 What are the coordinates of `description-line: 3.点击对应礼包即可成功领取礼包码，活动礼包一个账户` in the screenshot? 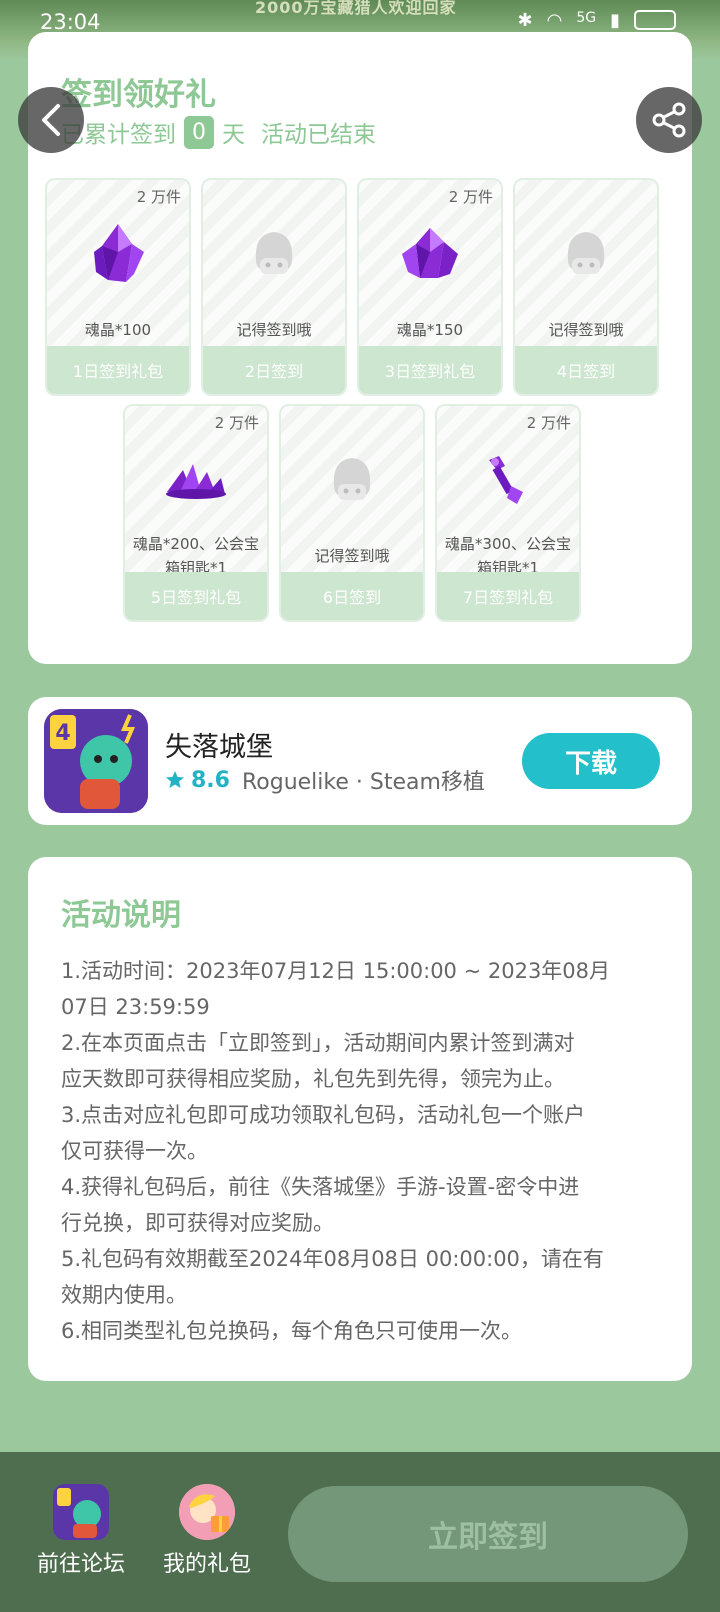 It's located at (323, 1115).